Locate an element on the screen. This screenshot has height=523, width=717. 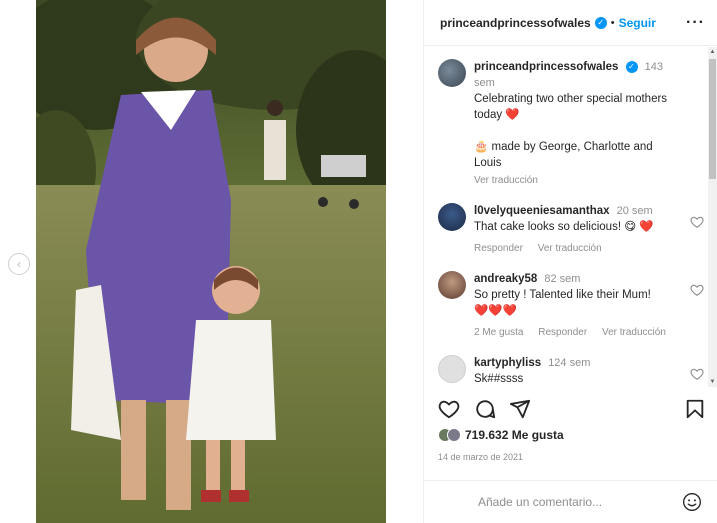
cake-emoji: 🎂 is located at coordinates (481, 147).